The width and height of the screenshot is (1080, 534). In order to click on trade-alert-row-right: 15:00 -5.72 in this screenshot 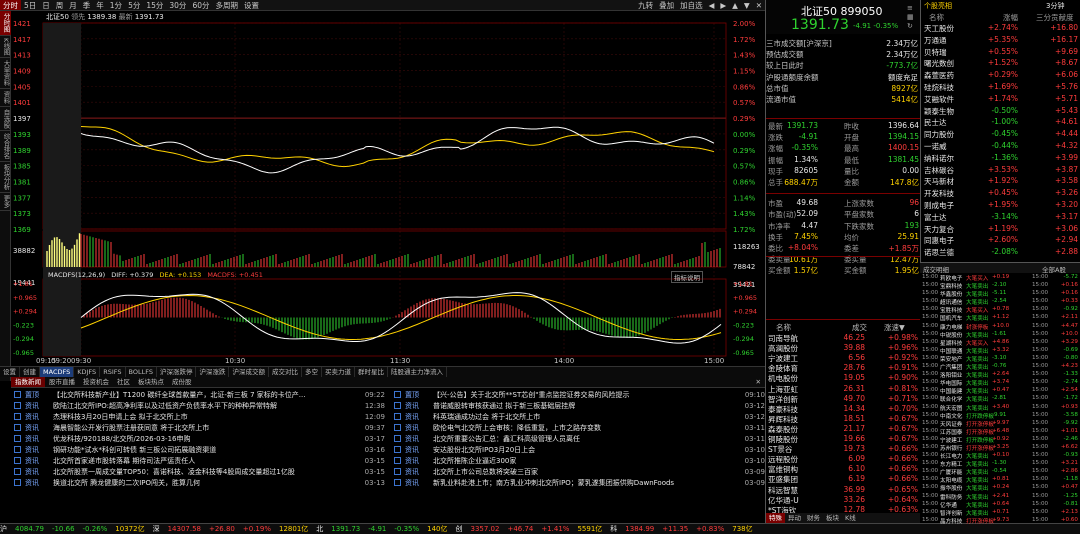, I will do `click(1055, 278)`.